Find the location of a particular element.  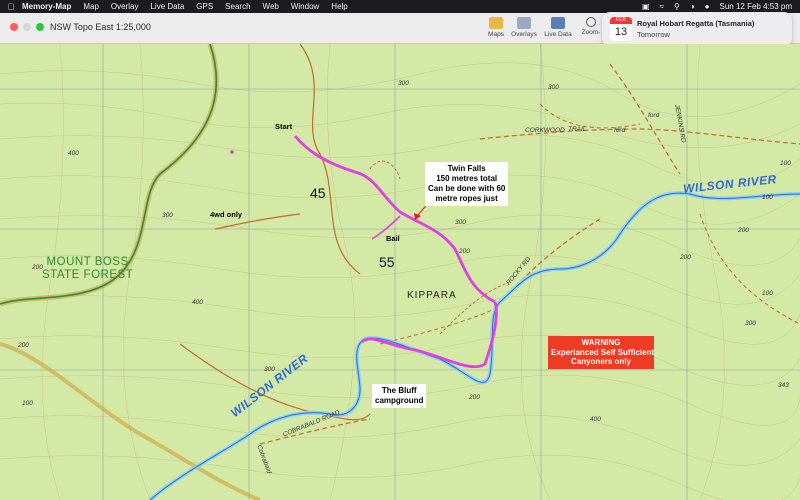

menu-overlay: Overlay is located at coordinates (125, 6).